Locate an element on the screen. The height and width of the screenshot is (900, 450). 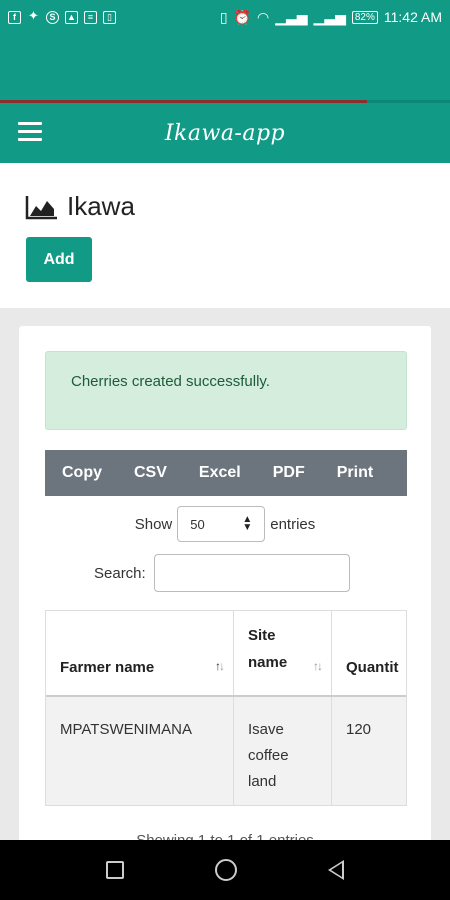
back-icon is located at coordinates (336, 870).